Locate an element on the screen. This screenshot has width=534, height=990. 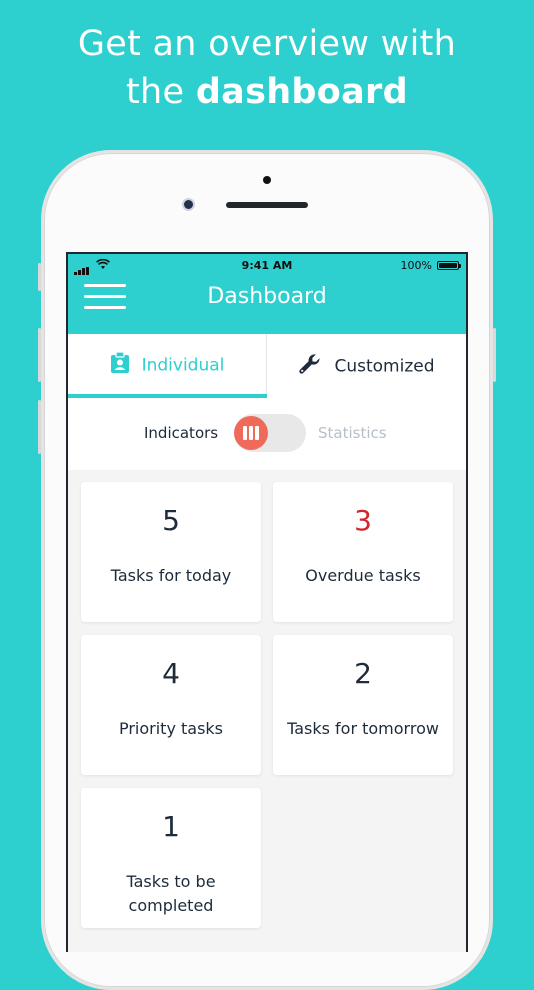
view-mode-switch is located at coordinates (270, 433).